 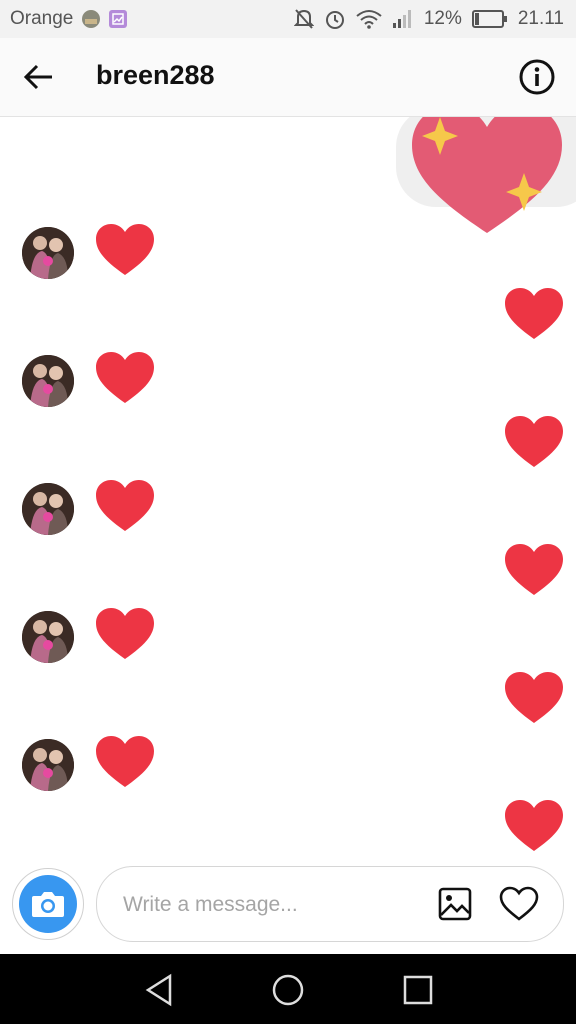 What do you see at coordinates (160, 990) in the screenshot?
I see `triangle-back-icon` at bounding box center [160, 990].